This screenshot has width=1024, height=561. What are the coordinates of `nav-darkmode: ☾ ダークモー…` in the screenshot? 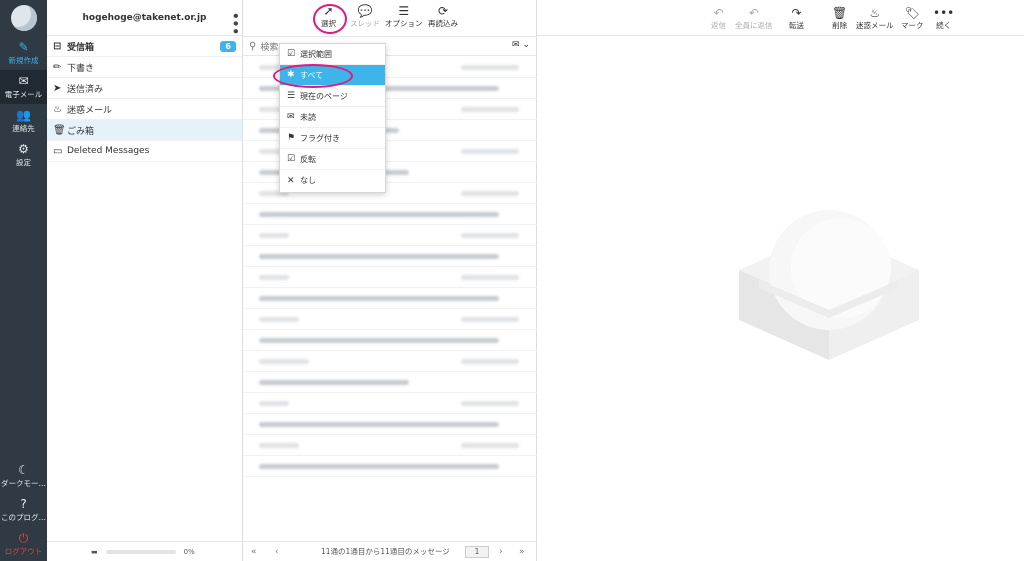 It's located at (23, 476).